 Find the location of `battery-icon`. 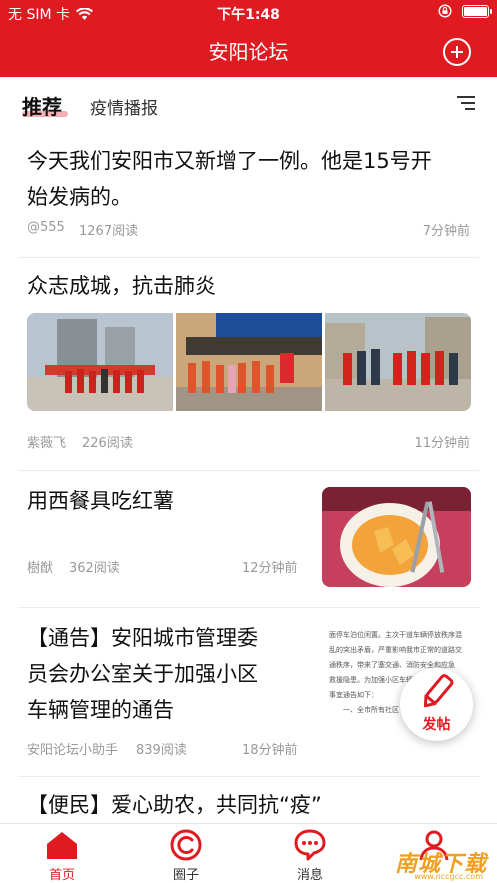

battery-icon is located at coordinates (477, 11).